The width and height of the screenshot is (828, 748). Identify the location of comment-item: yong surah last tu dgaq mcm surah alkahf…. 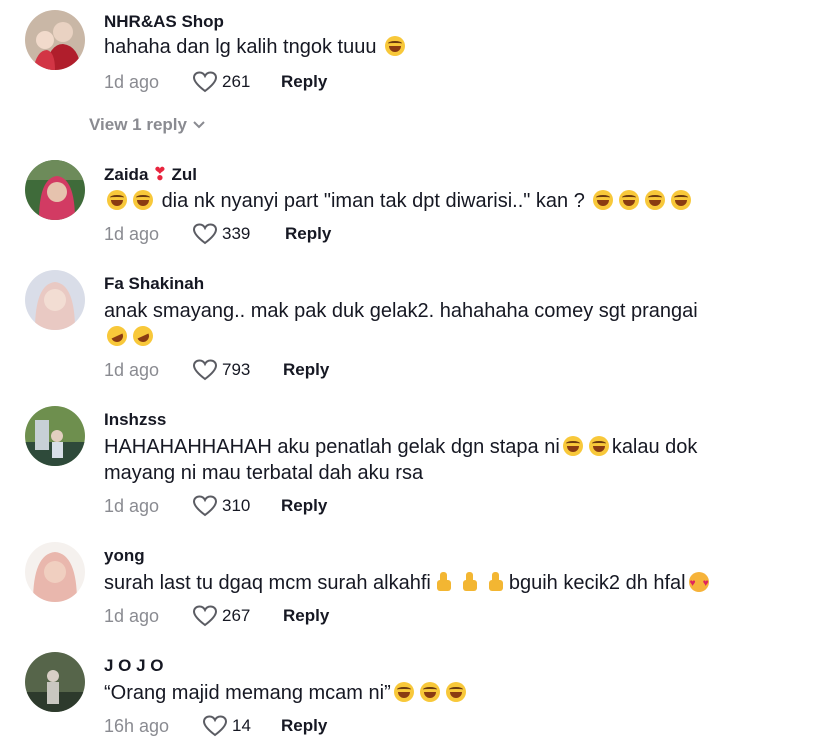
(414, 587).